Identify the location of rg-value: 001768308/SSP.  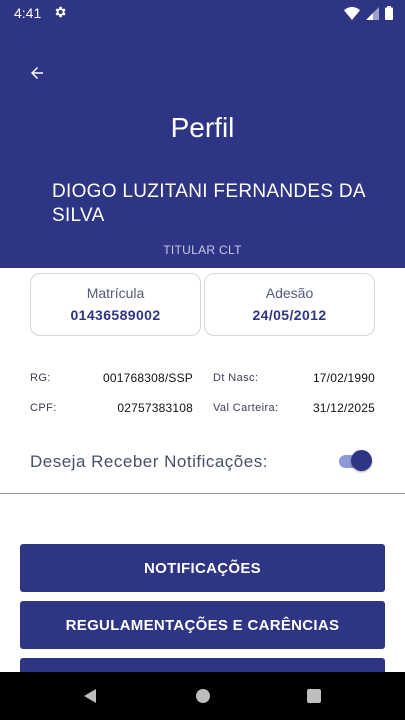
(147, 378).